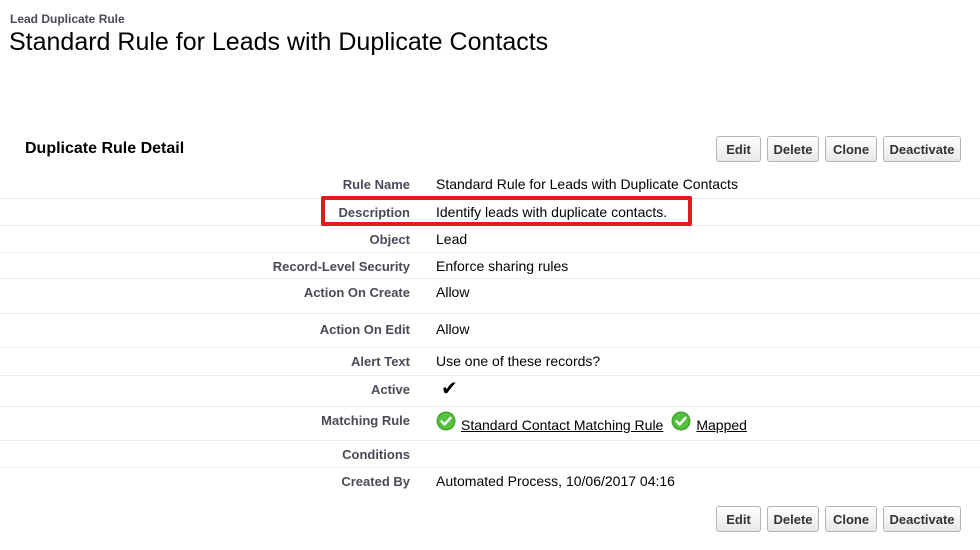 The image size is (980, 550). Describe the element at coordinates (374, 212) in the screenshot. I see `description-label: Description` at that location.